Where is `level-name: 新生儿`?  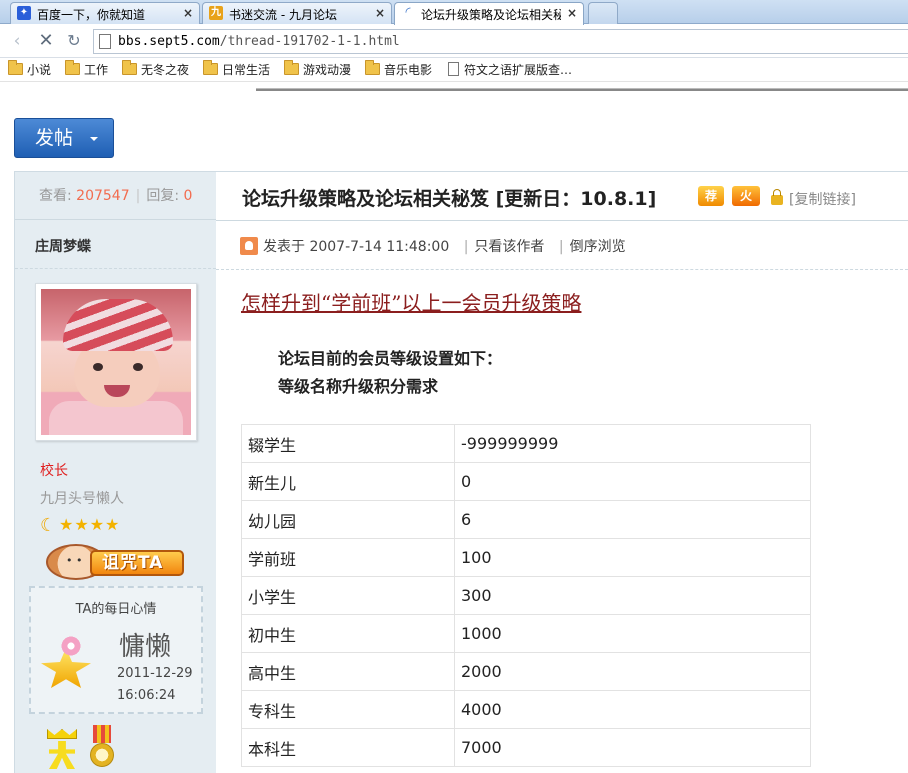
level-name: 新生儿 is located at coordinates (348, 481).